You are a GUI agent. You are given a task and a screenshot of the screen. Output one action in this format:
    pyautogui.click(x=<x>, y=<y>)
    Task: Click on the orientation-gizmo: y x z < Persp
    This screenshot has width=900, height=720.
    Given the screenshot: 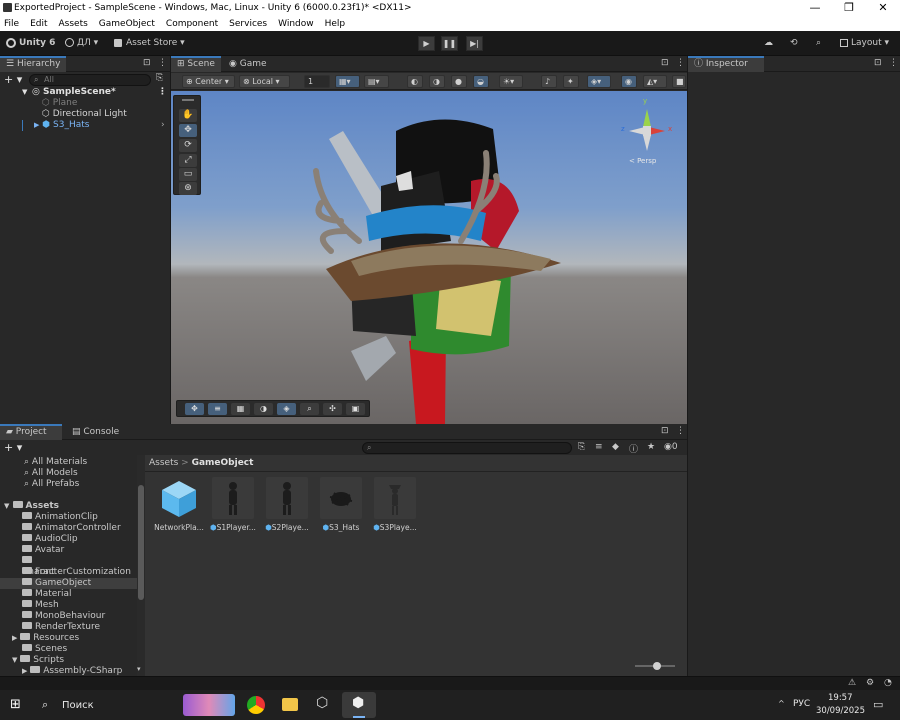 What is the action you would take?
    pyautogui.click(x=647, y=132)
    